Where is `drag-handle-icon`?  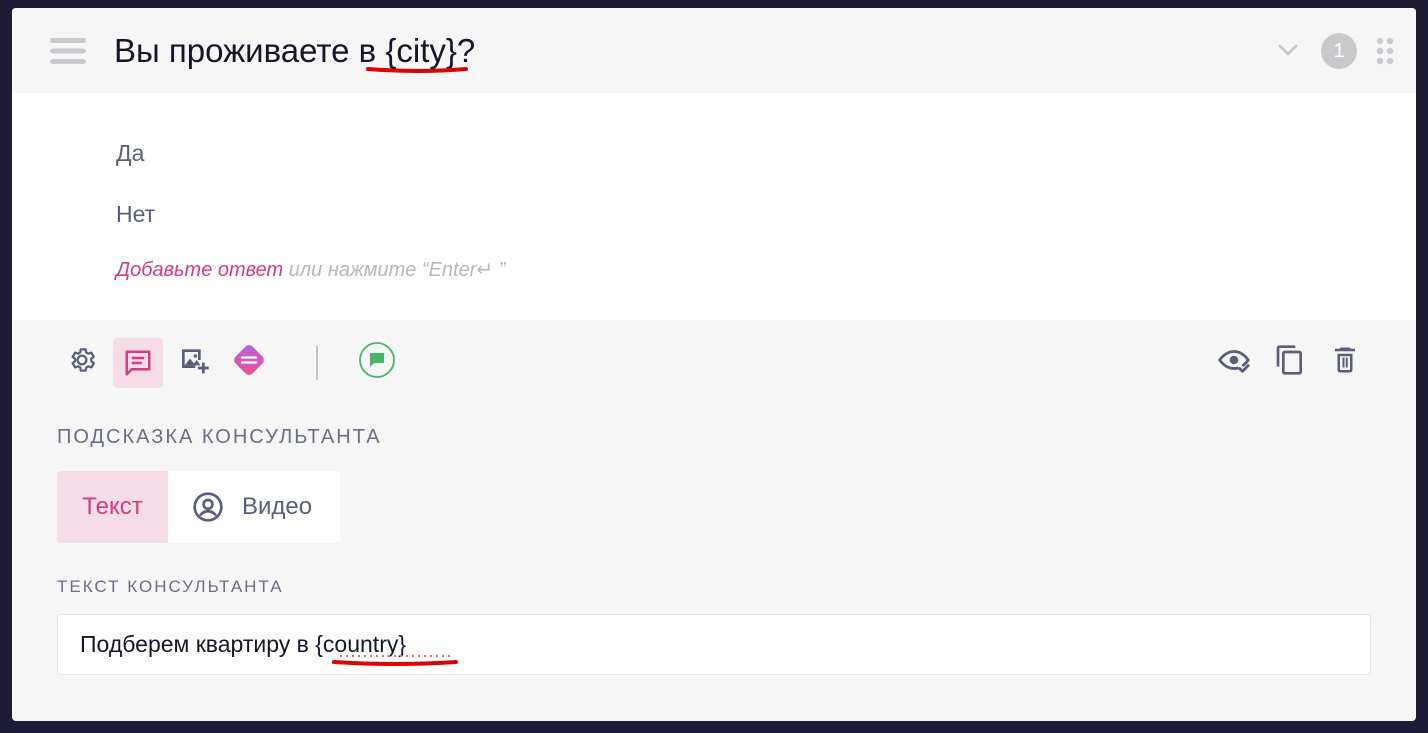
drag-handle-icon is located at coordinates (1385, 51).